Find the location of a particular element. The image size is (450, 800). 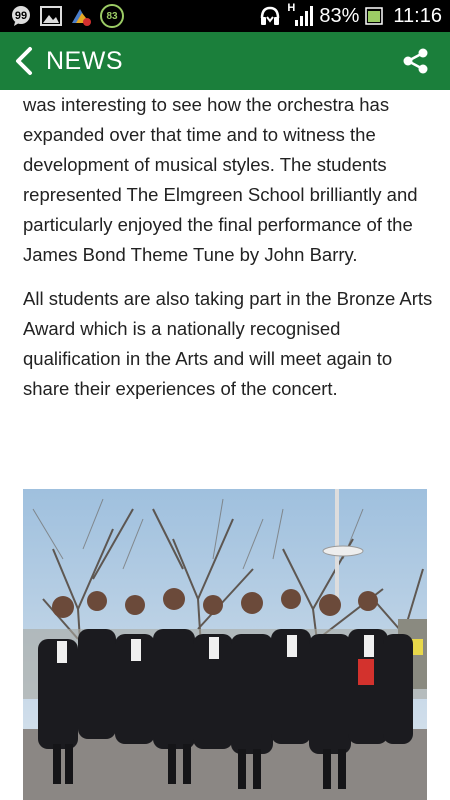

clock: 11:16 is located at coordinates (417, 15).